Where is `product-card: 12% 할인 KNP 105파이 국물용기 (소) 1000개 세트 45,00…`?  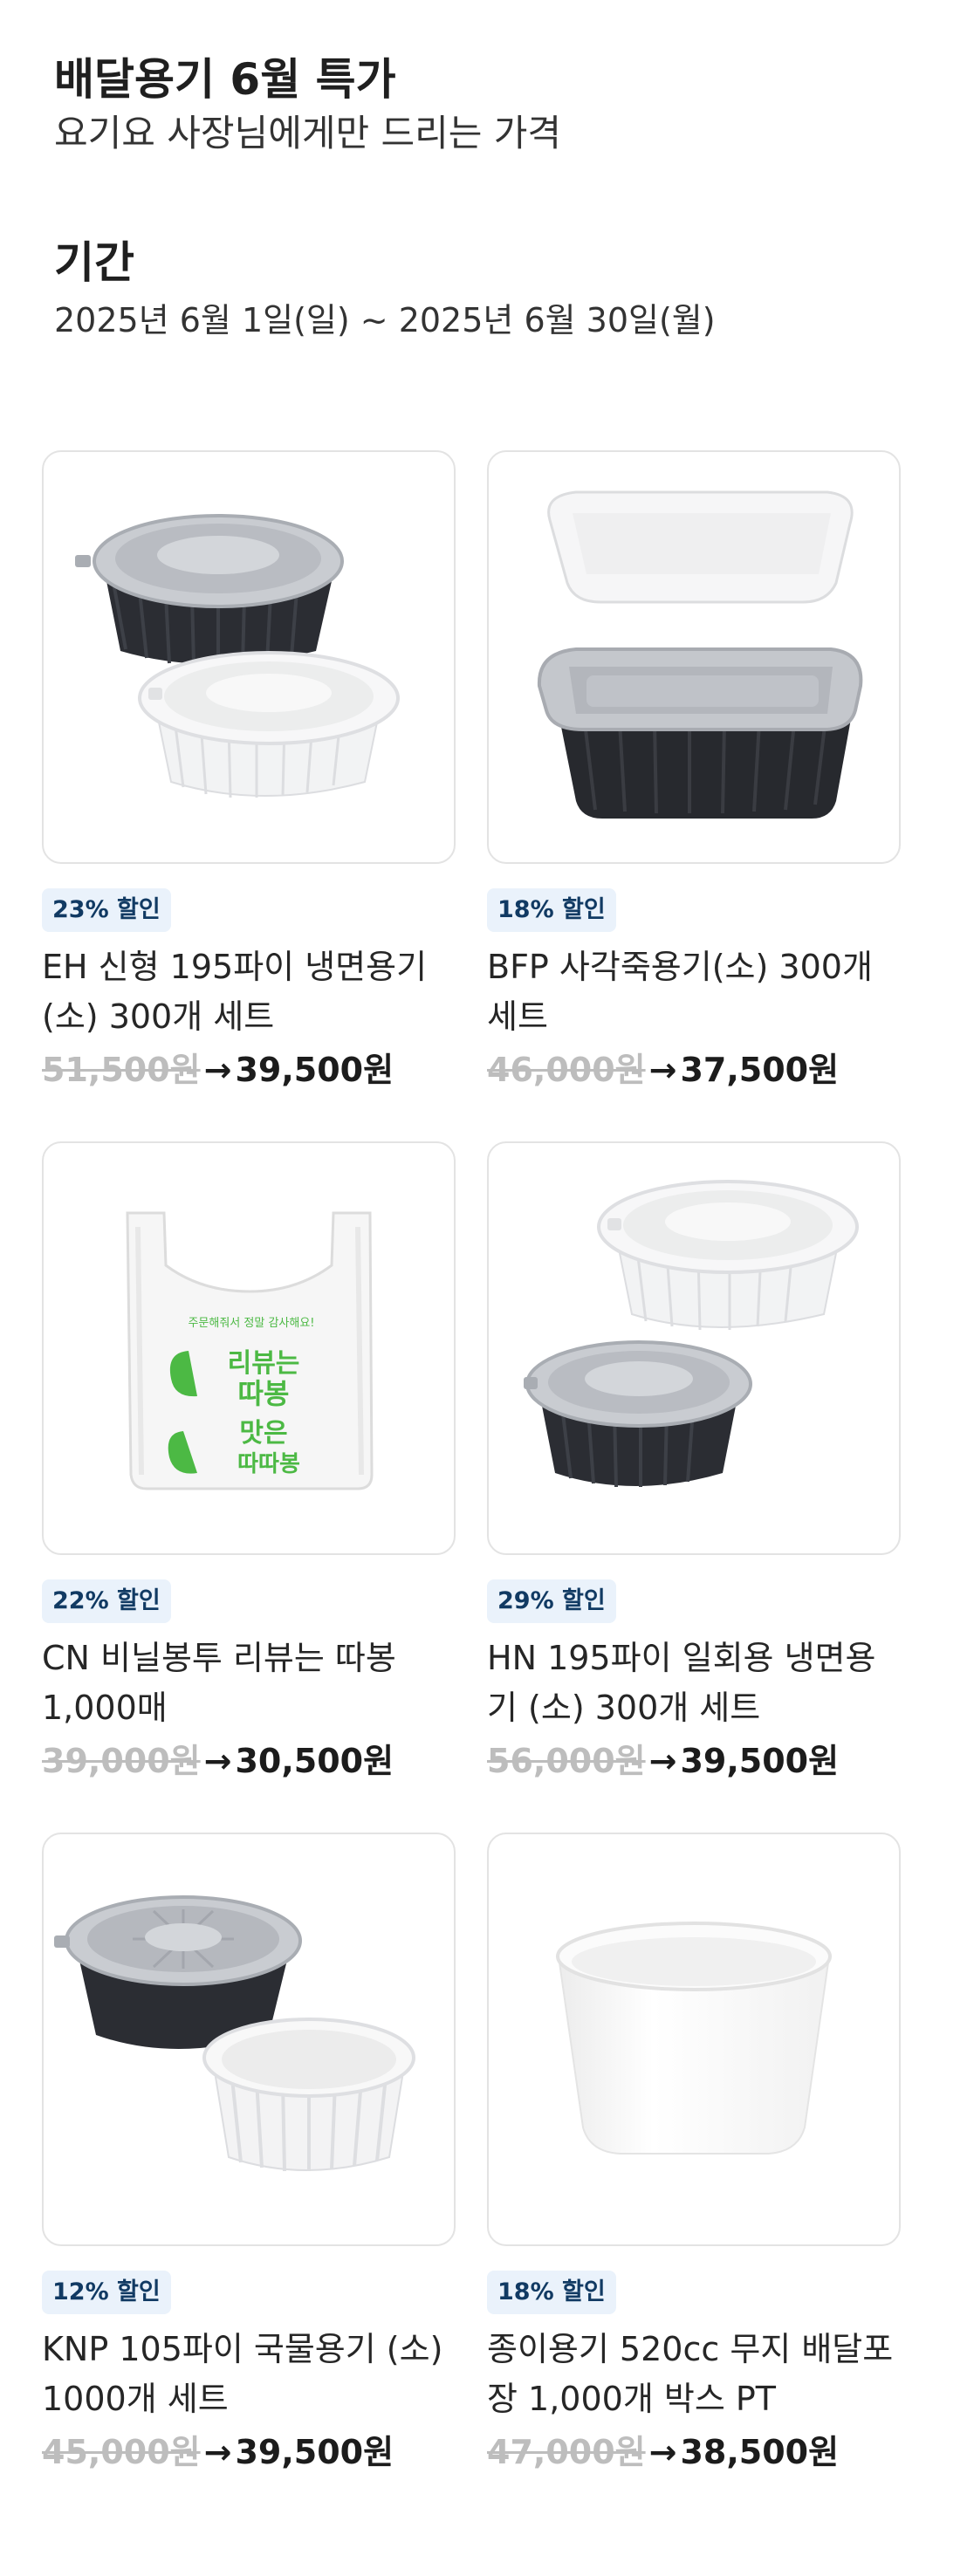
product-card: 12% 할인 KNP 105파이 국물용기 (소) 1000개 세트 45,00… is located at coordinates (249, 2178).